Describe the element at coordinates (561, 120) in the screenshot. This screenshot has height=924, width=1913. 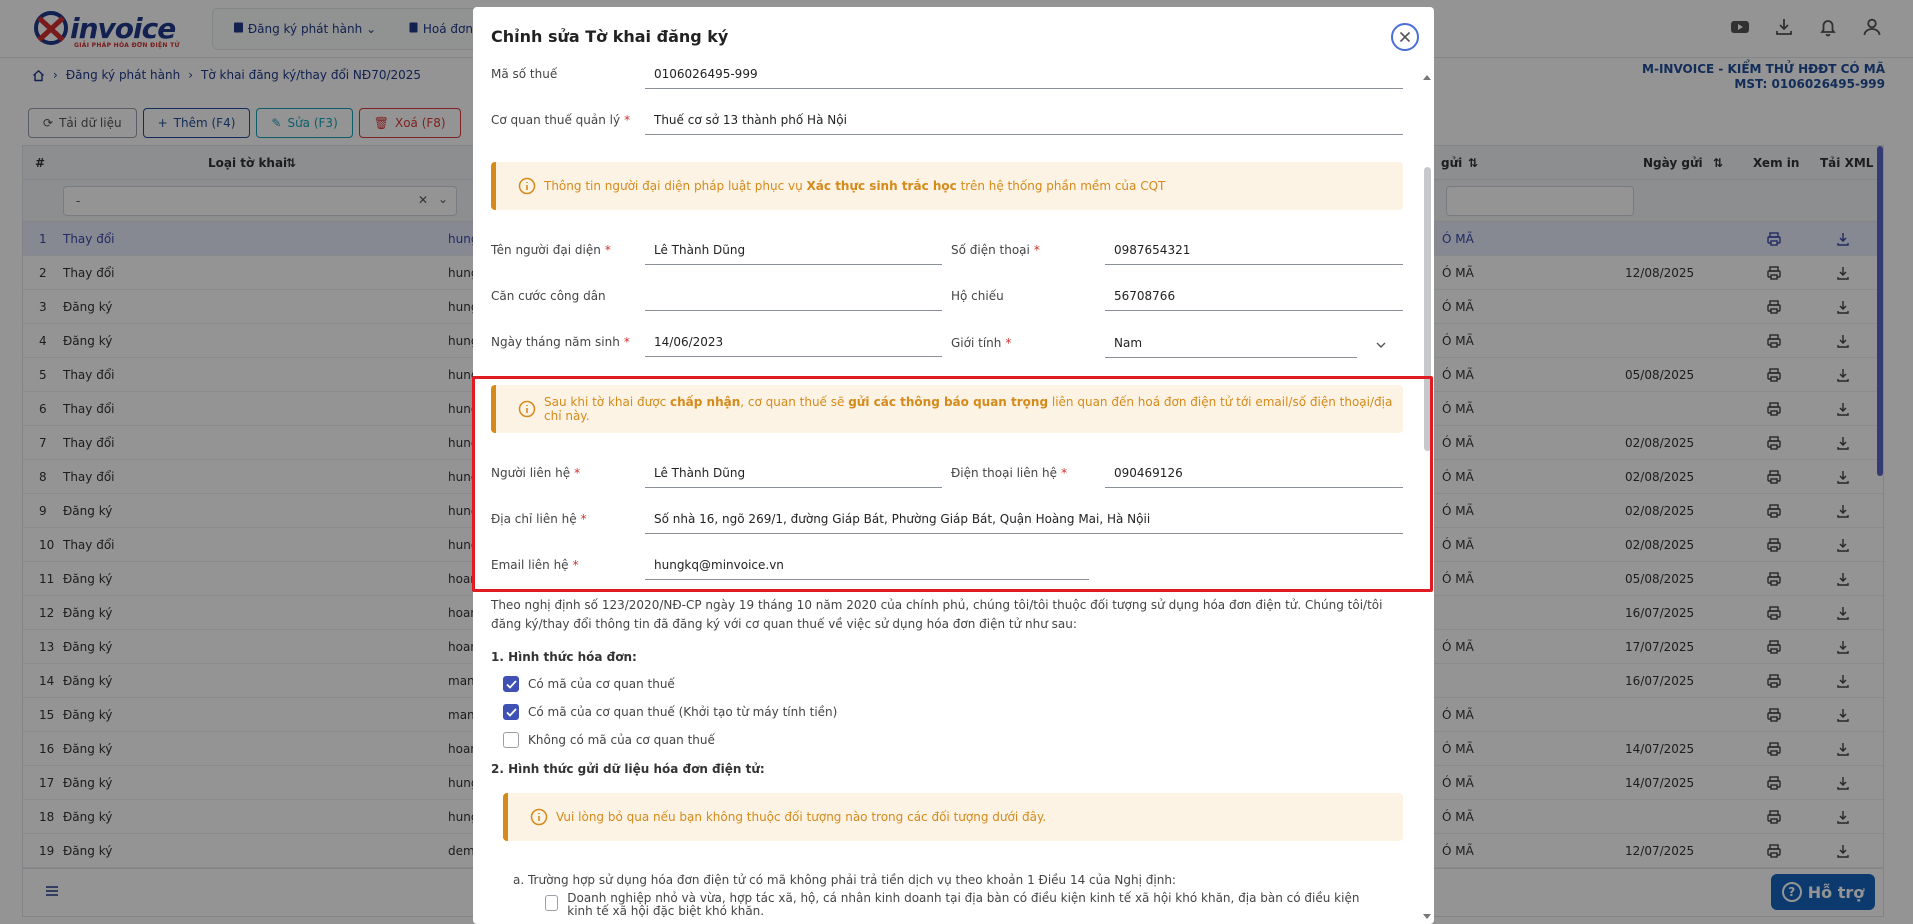
I see `tax-office-label: Cơ quan thuế quản lý *` at that location.